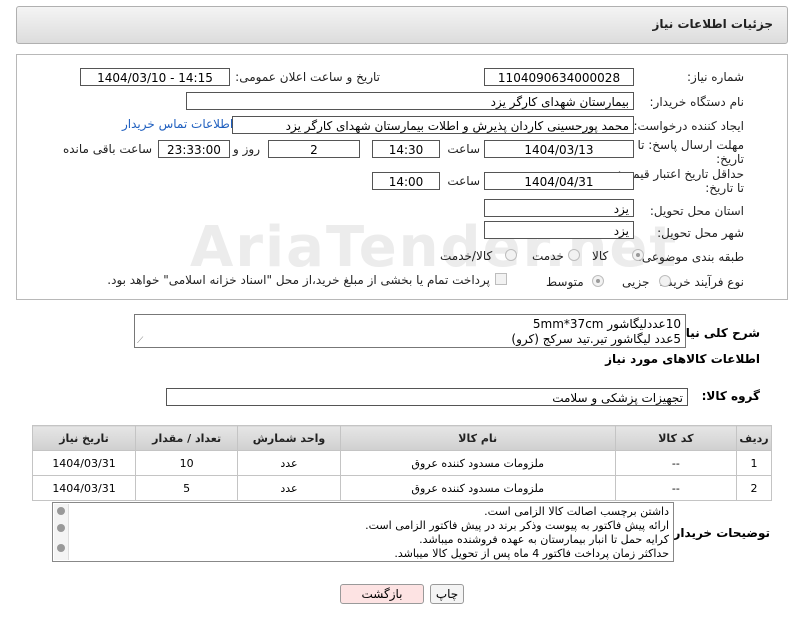 Image resolution: width=788 pixels, height=620 pixels. Describe the element at coordinates (501, 279) in the screenshot. I see `treasury-payment-checkbox` at that location.